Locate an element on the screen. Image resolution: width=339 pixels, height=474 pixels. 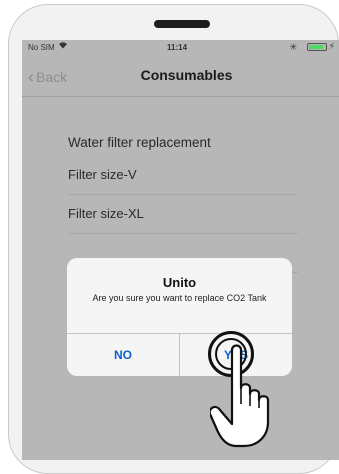
carrier-label: No SIM is located at coordinates (41, 47).